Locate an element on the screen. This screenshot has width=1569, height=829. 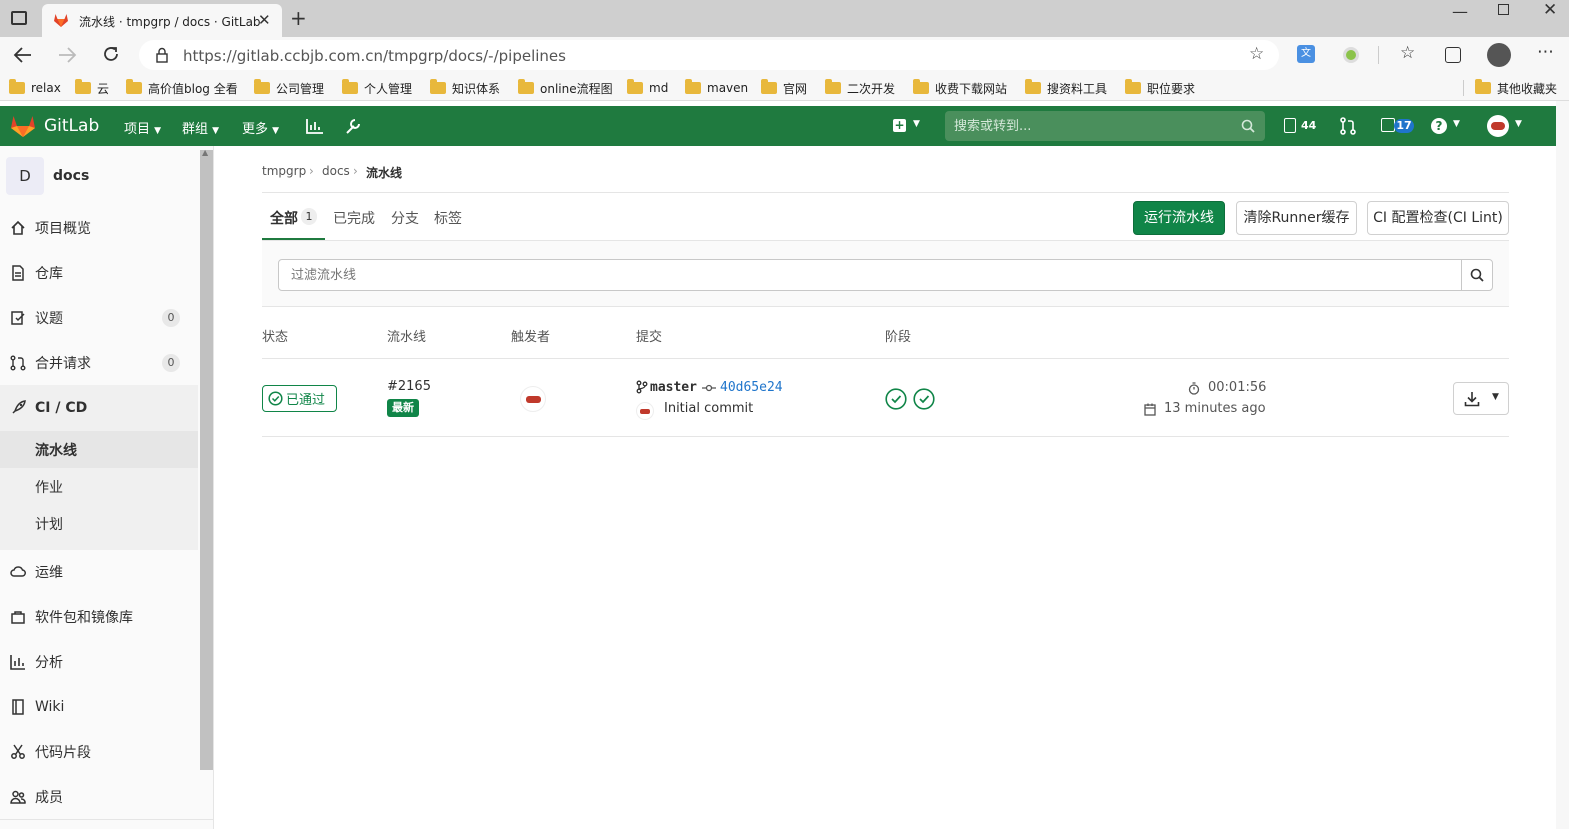
clear-runner-cache-button: 清除Runner缓存 is located at coordinates (1296, 218).